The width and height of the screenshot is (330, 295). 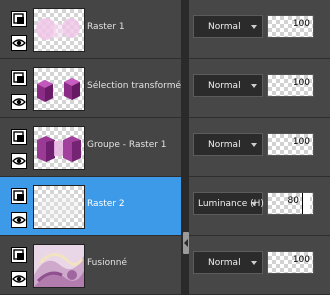 I want to click on layer-name: Raster 2, so click(x=106, y=204).